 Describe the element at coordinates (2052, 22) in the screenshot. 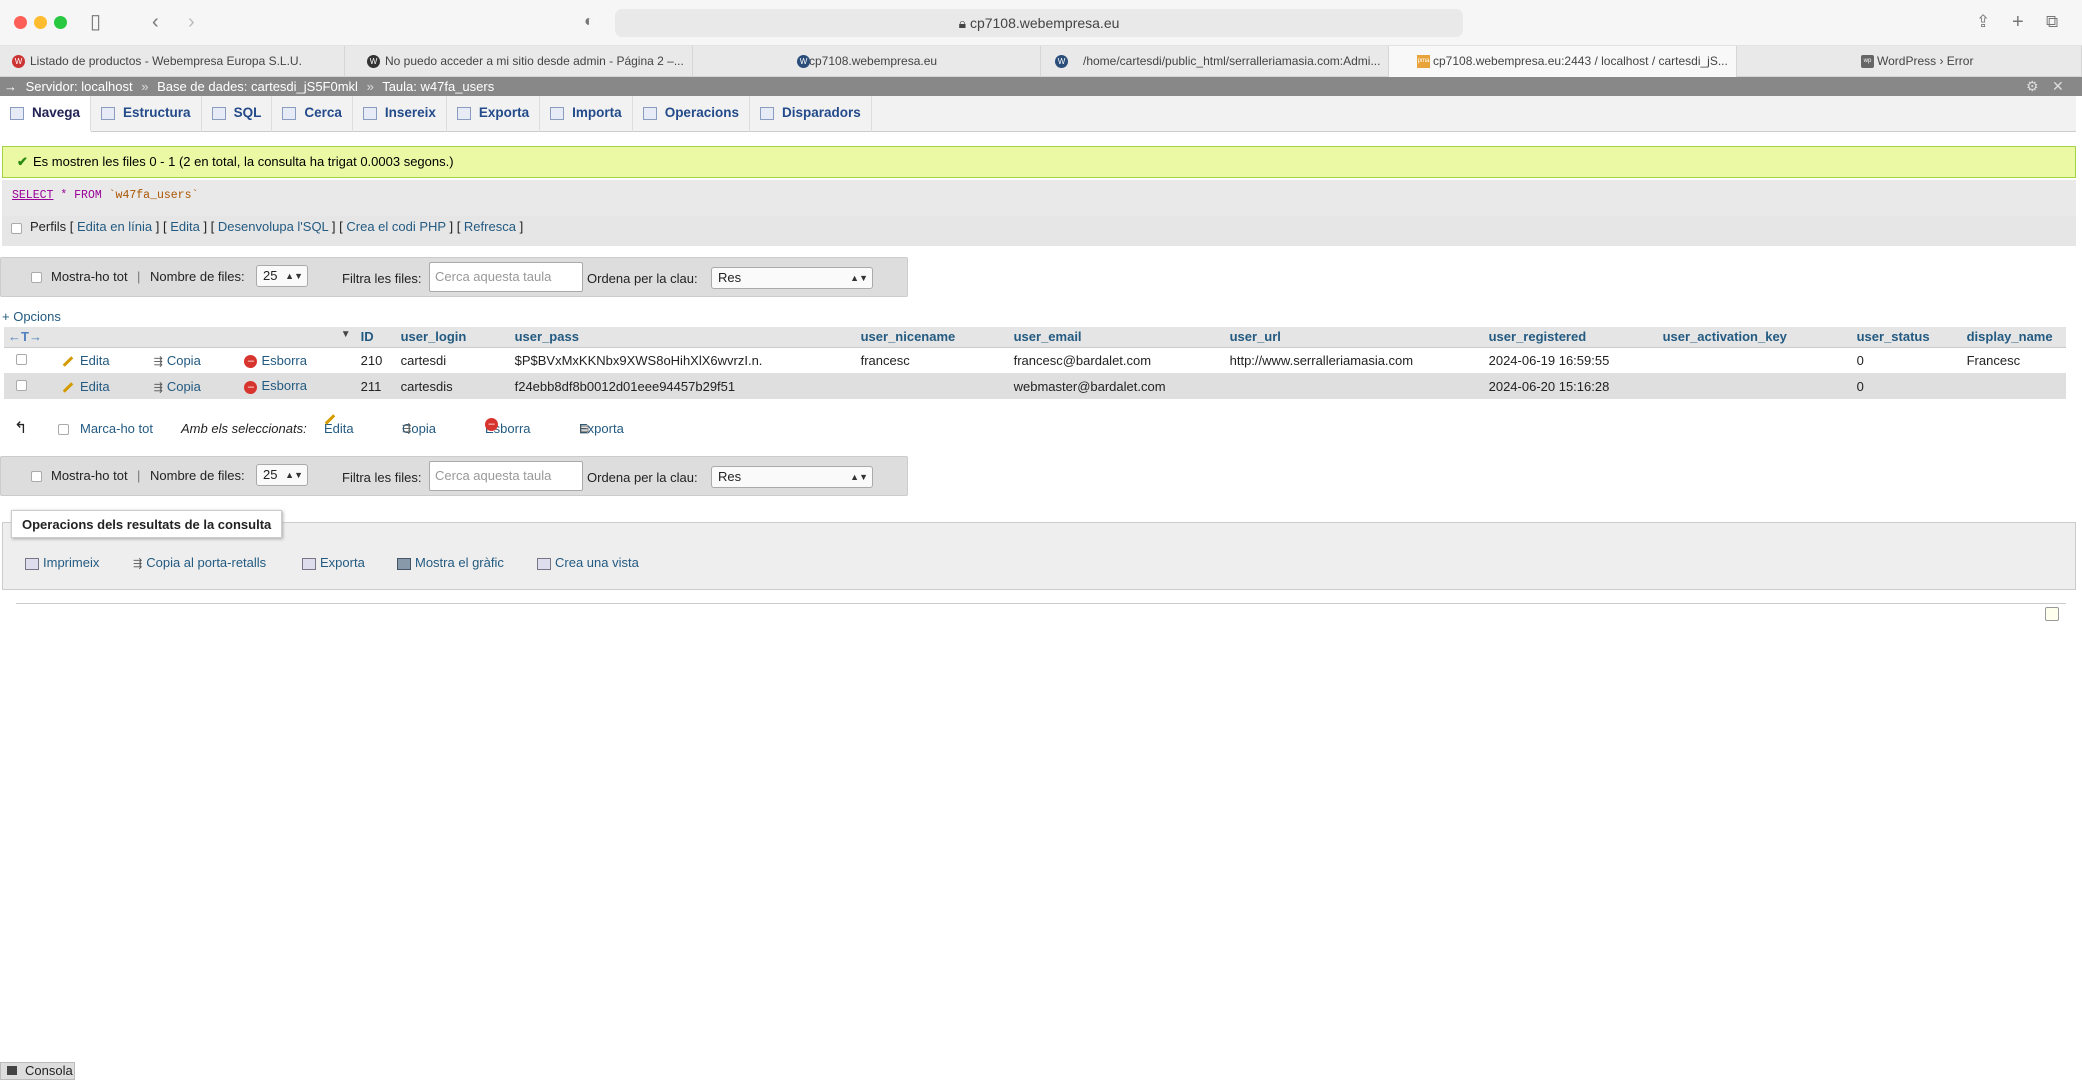

I see `tab-overview-icon: ⧉` at that location.